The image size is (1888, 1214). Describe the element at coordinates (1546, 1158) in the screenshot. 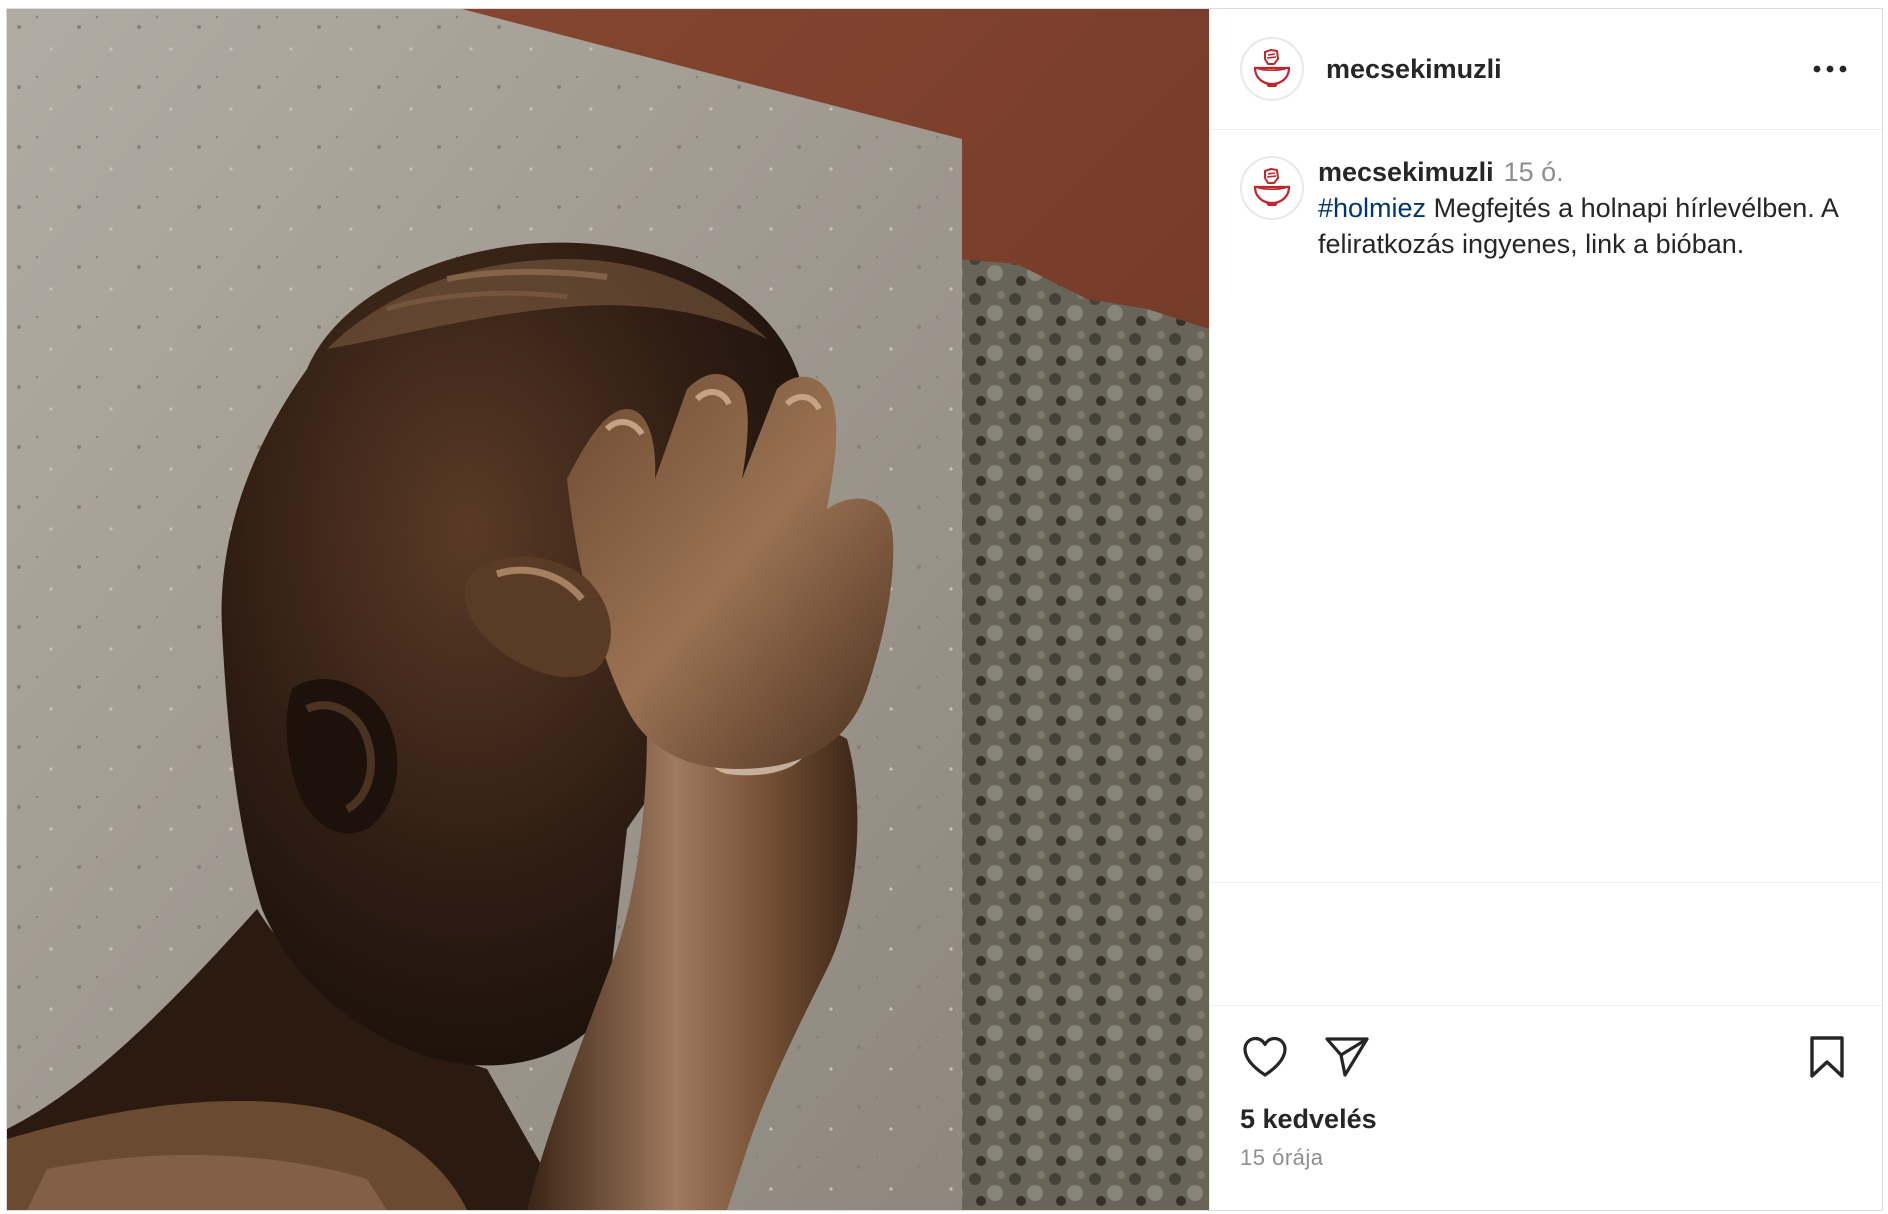

I see `post-timestamp: 15 órája` at that location.